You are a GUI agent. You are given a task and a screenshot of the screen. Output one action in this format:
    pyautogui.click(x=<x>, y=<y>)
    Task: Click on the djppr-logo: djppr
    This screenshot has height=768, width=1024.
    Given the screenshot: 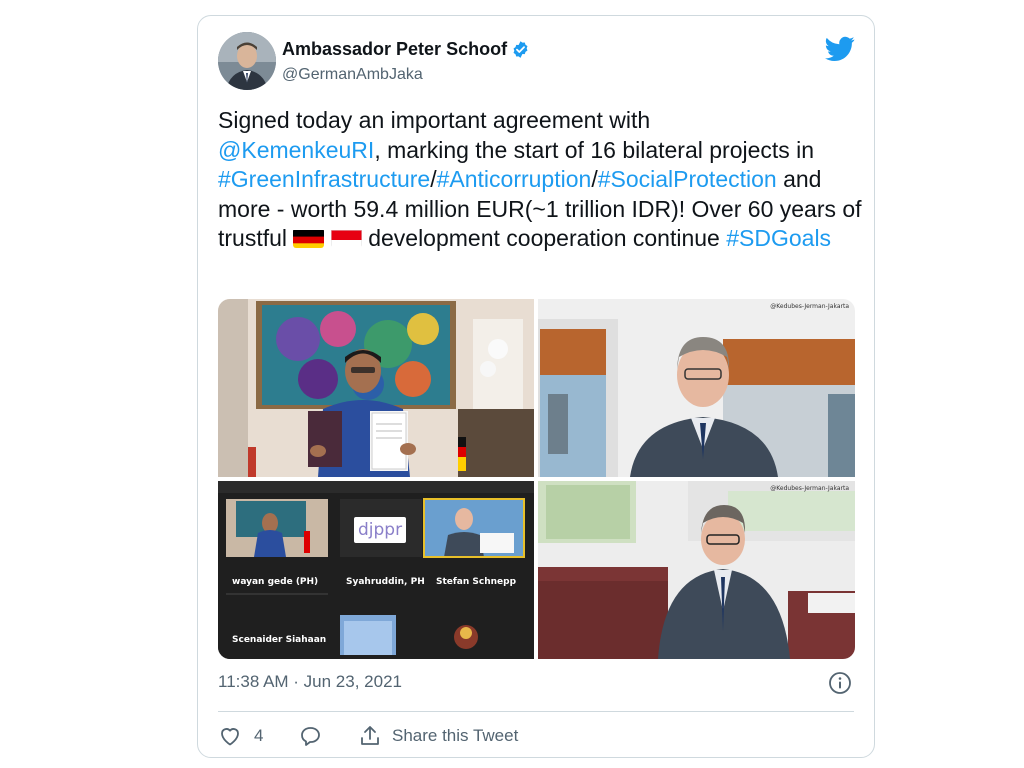 What is the action you would take?
    pyautogui.click(x=380, y=530)
    